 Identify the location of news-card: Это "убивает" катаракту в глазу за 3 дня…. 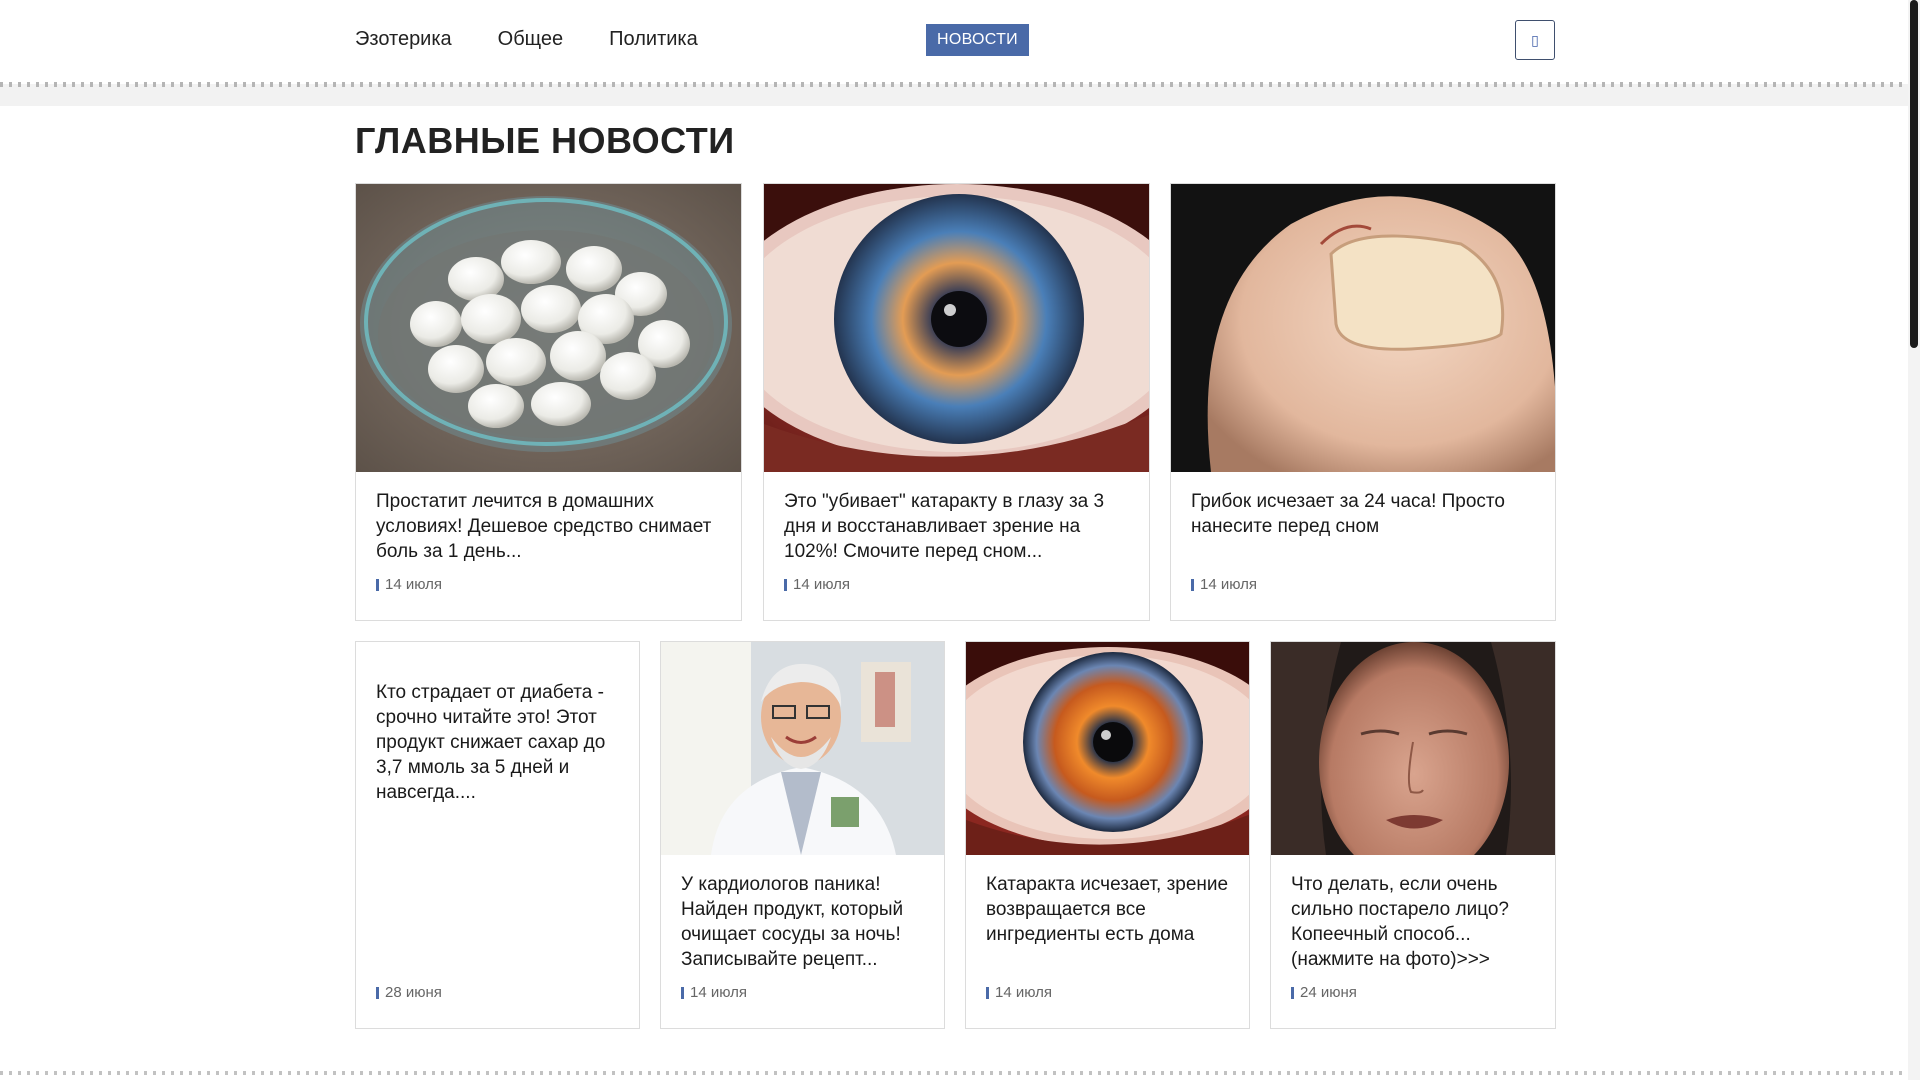
(956, 402).